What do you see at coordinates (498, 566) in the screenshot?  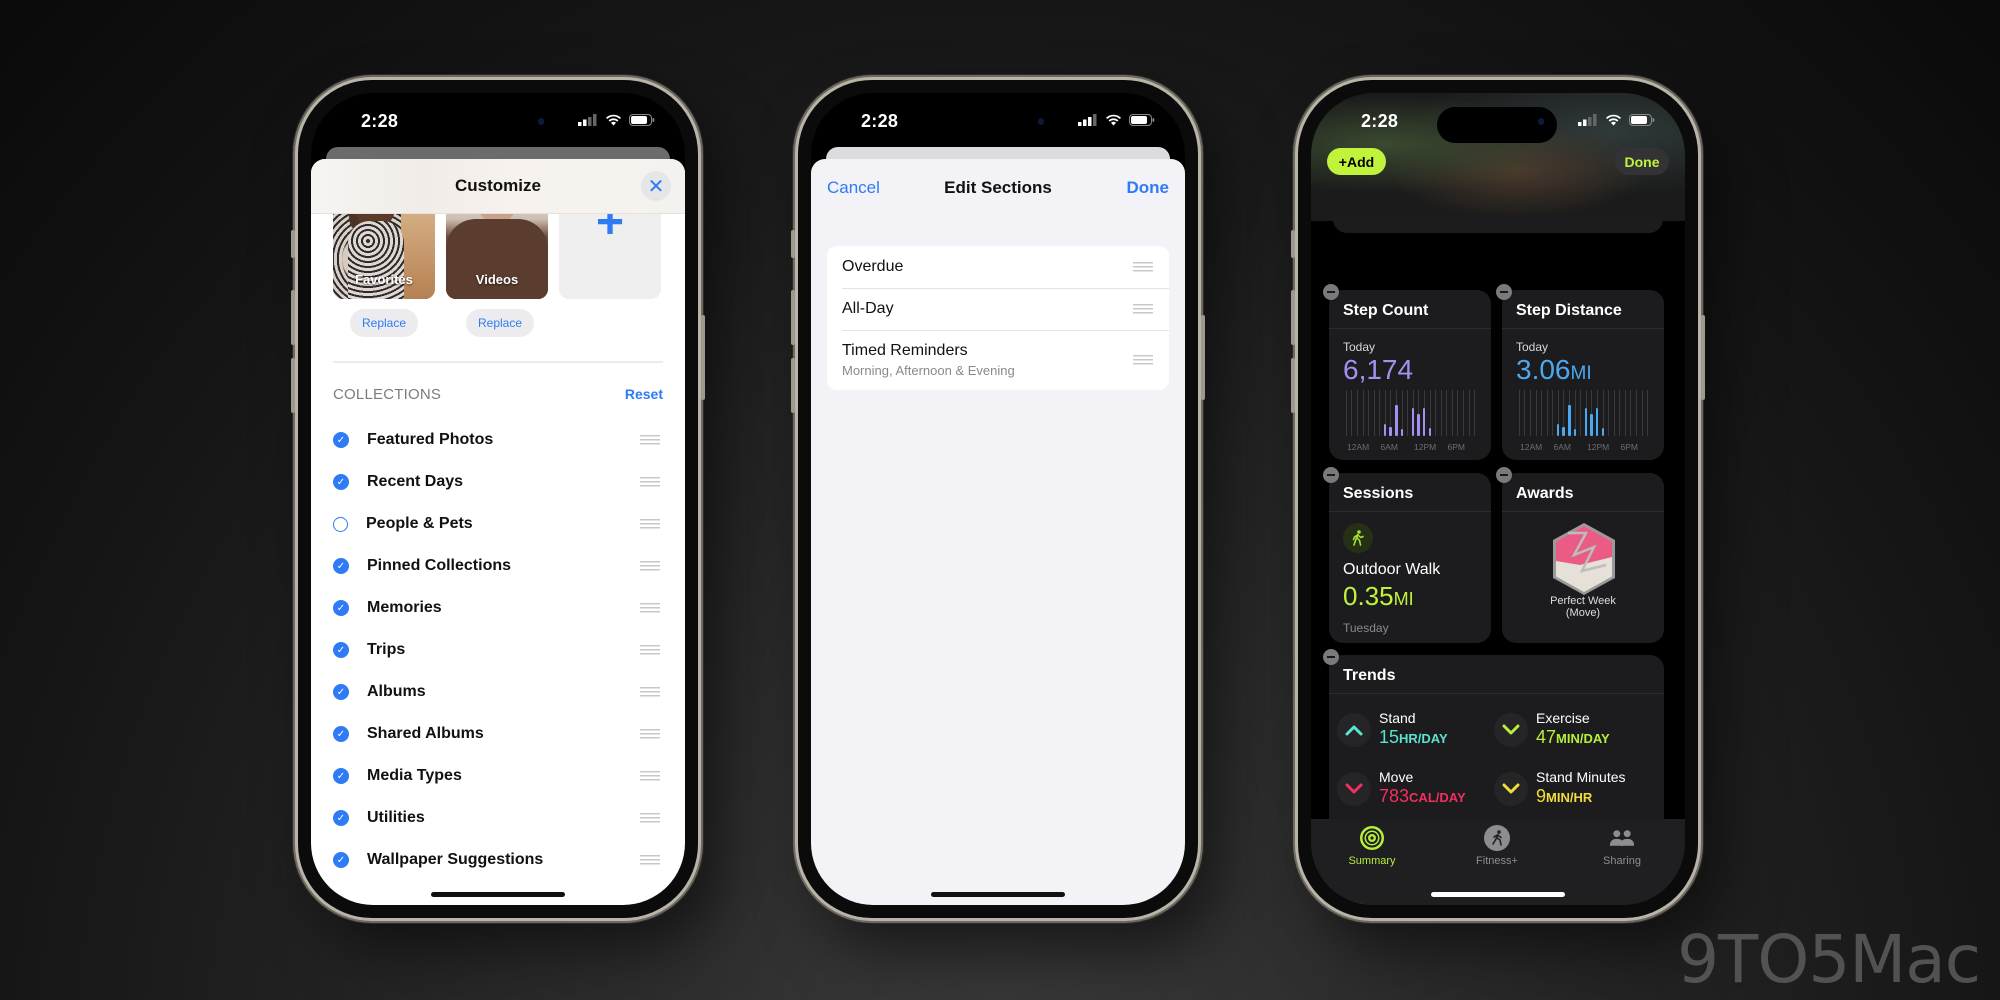 I see `collection-item: ✓ Pinned Collections` at bounding box center [498, 566].